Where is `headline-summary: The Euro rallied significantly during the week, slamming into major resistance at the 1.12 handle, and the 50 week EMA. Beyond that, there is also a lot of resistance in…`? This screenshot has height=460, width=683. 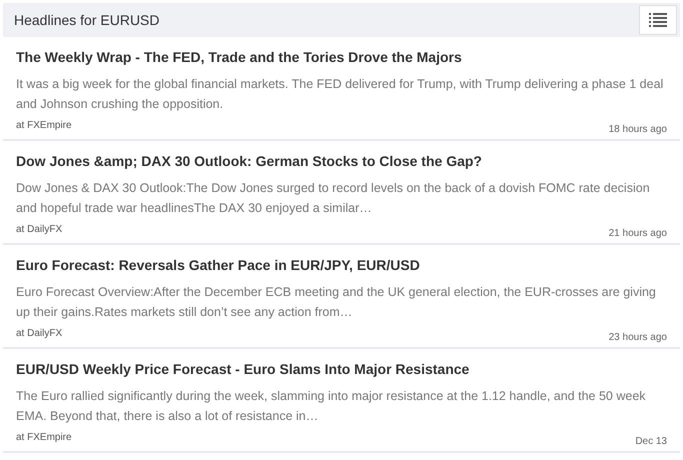 headline-summary: The Euro rallied significantly during the week, slamming into major resistance at the 1.12 handle, and the 50 week EMA. Beyond that, there is also a lot of resistance in… is located at coordinates (331, 406).